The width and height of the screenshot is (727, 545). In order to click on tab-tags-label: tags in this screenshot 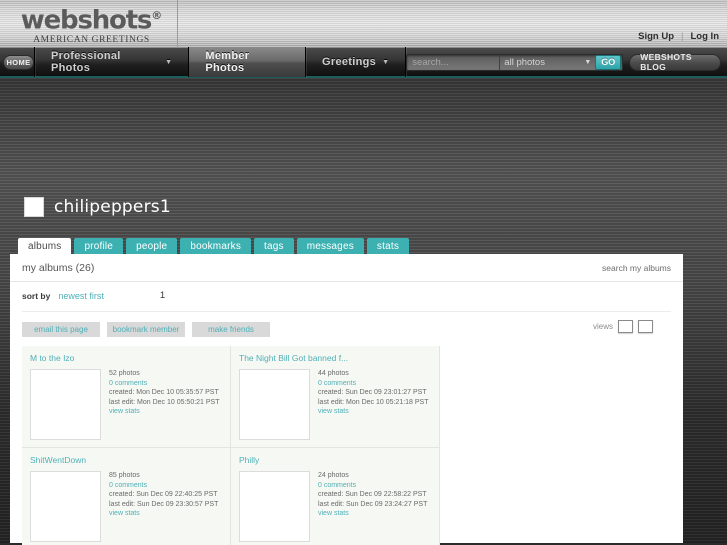, I will do `click(274, 246)`.